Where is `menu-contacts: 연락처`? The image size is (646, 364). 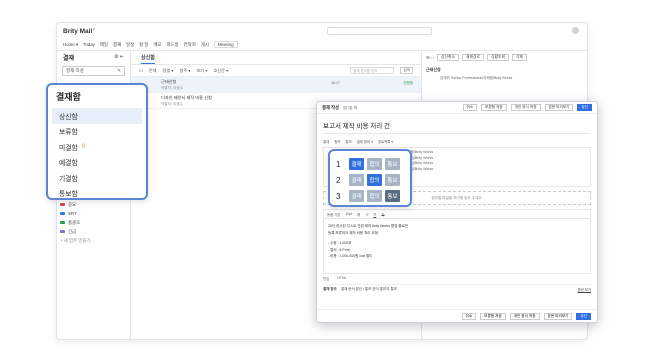
menu-contacts: 연락처 is located at coordinates (190, 45).